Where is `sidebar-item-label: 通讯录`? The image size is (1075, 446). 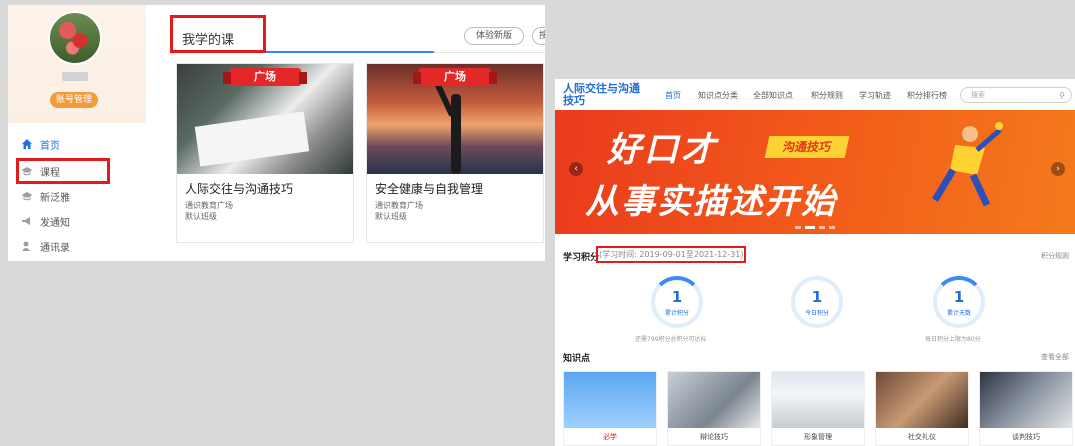 sidebar-item-label: 通讯录 is located at coordinates (55, 248).